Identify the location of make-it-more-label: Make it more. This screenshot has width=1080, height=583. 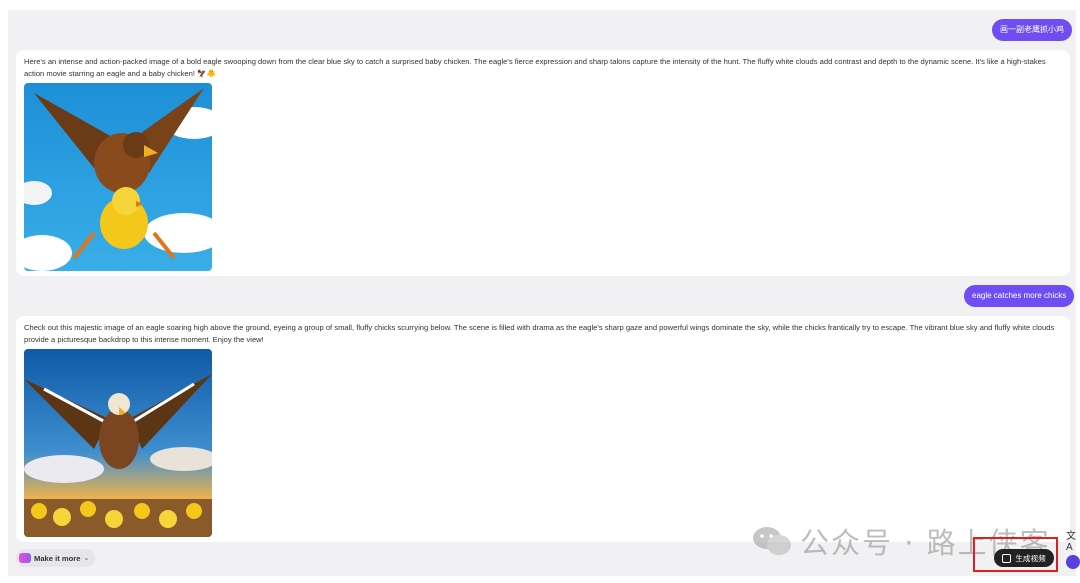
(57, 558).